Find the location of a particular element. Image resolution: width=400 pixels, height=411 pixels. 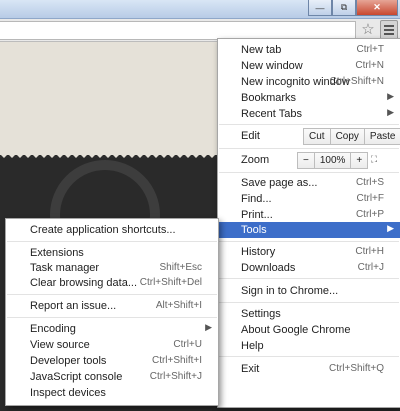

menu-item-new-incognito: New incognito window Ctrl+Shift+N is located at coordinates (309, 82).